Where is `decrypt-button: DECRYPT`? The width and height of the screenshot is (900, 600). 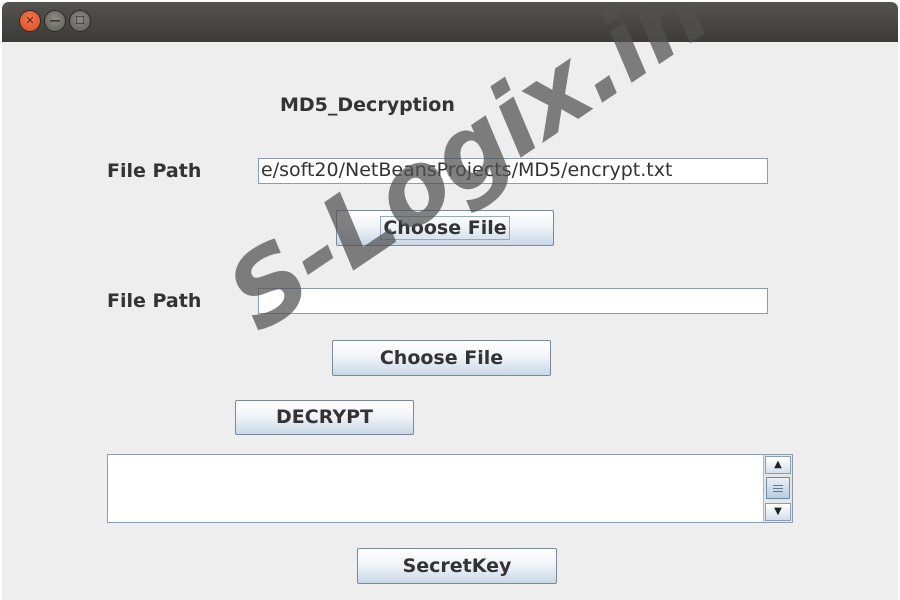 decrypt-button: DECRYPT is located at coordinates (324, 417).